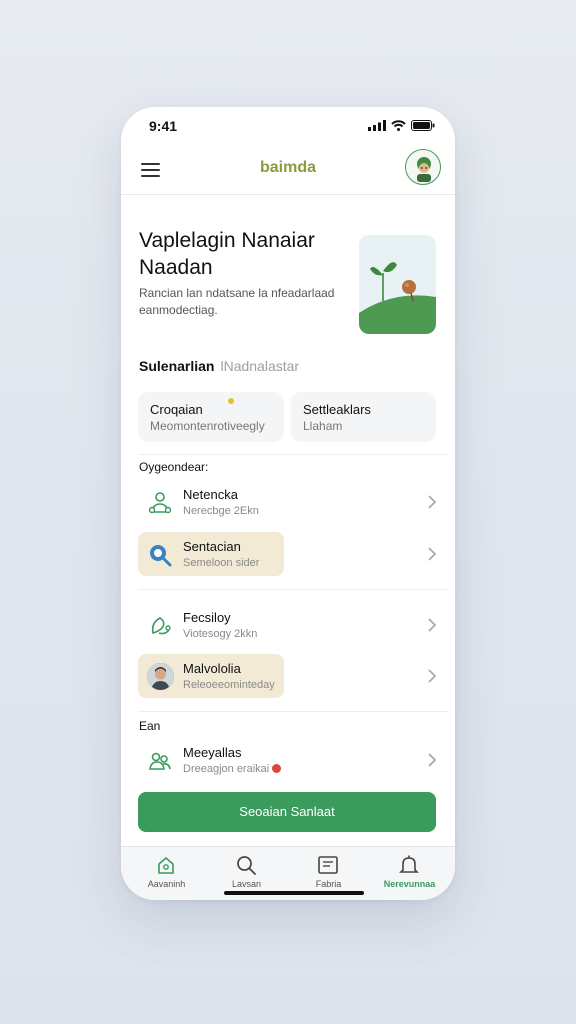 The image size is (576, 1024). Describe the element at coordinates (220, 634) in the screenshot. I see `list-item-subtitle: Viotesogy 2kkn` at that location.